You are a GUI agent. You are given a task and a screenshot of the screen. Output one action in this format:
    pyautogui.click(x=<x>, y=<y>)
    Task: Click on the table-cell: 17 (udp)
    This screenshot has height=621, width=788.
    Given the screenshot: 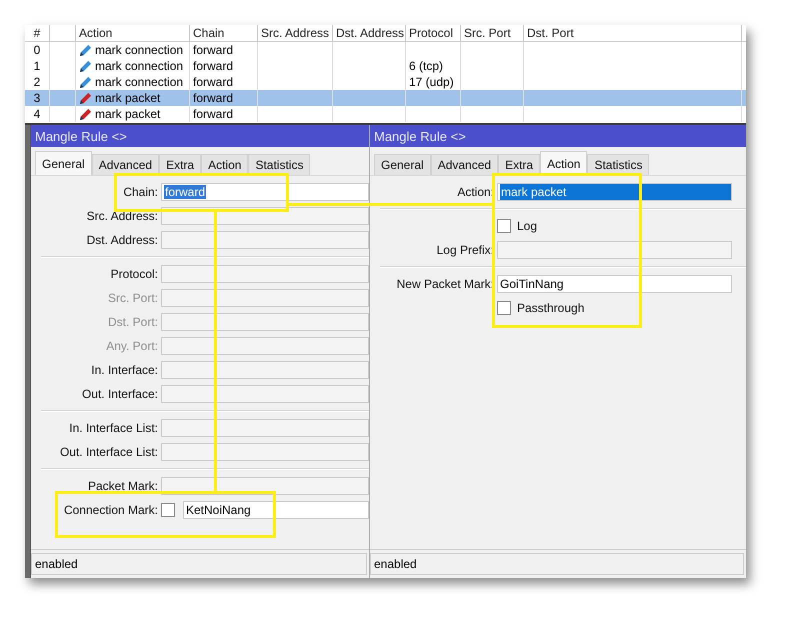 What is the action you would take?
    pyautogui.click(x=431, y=82)
    